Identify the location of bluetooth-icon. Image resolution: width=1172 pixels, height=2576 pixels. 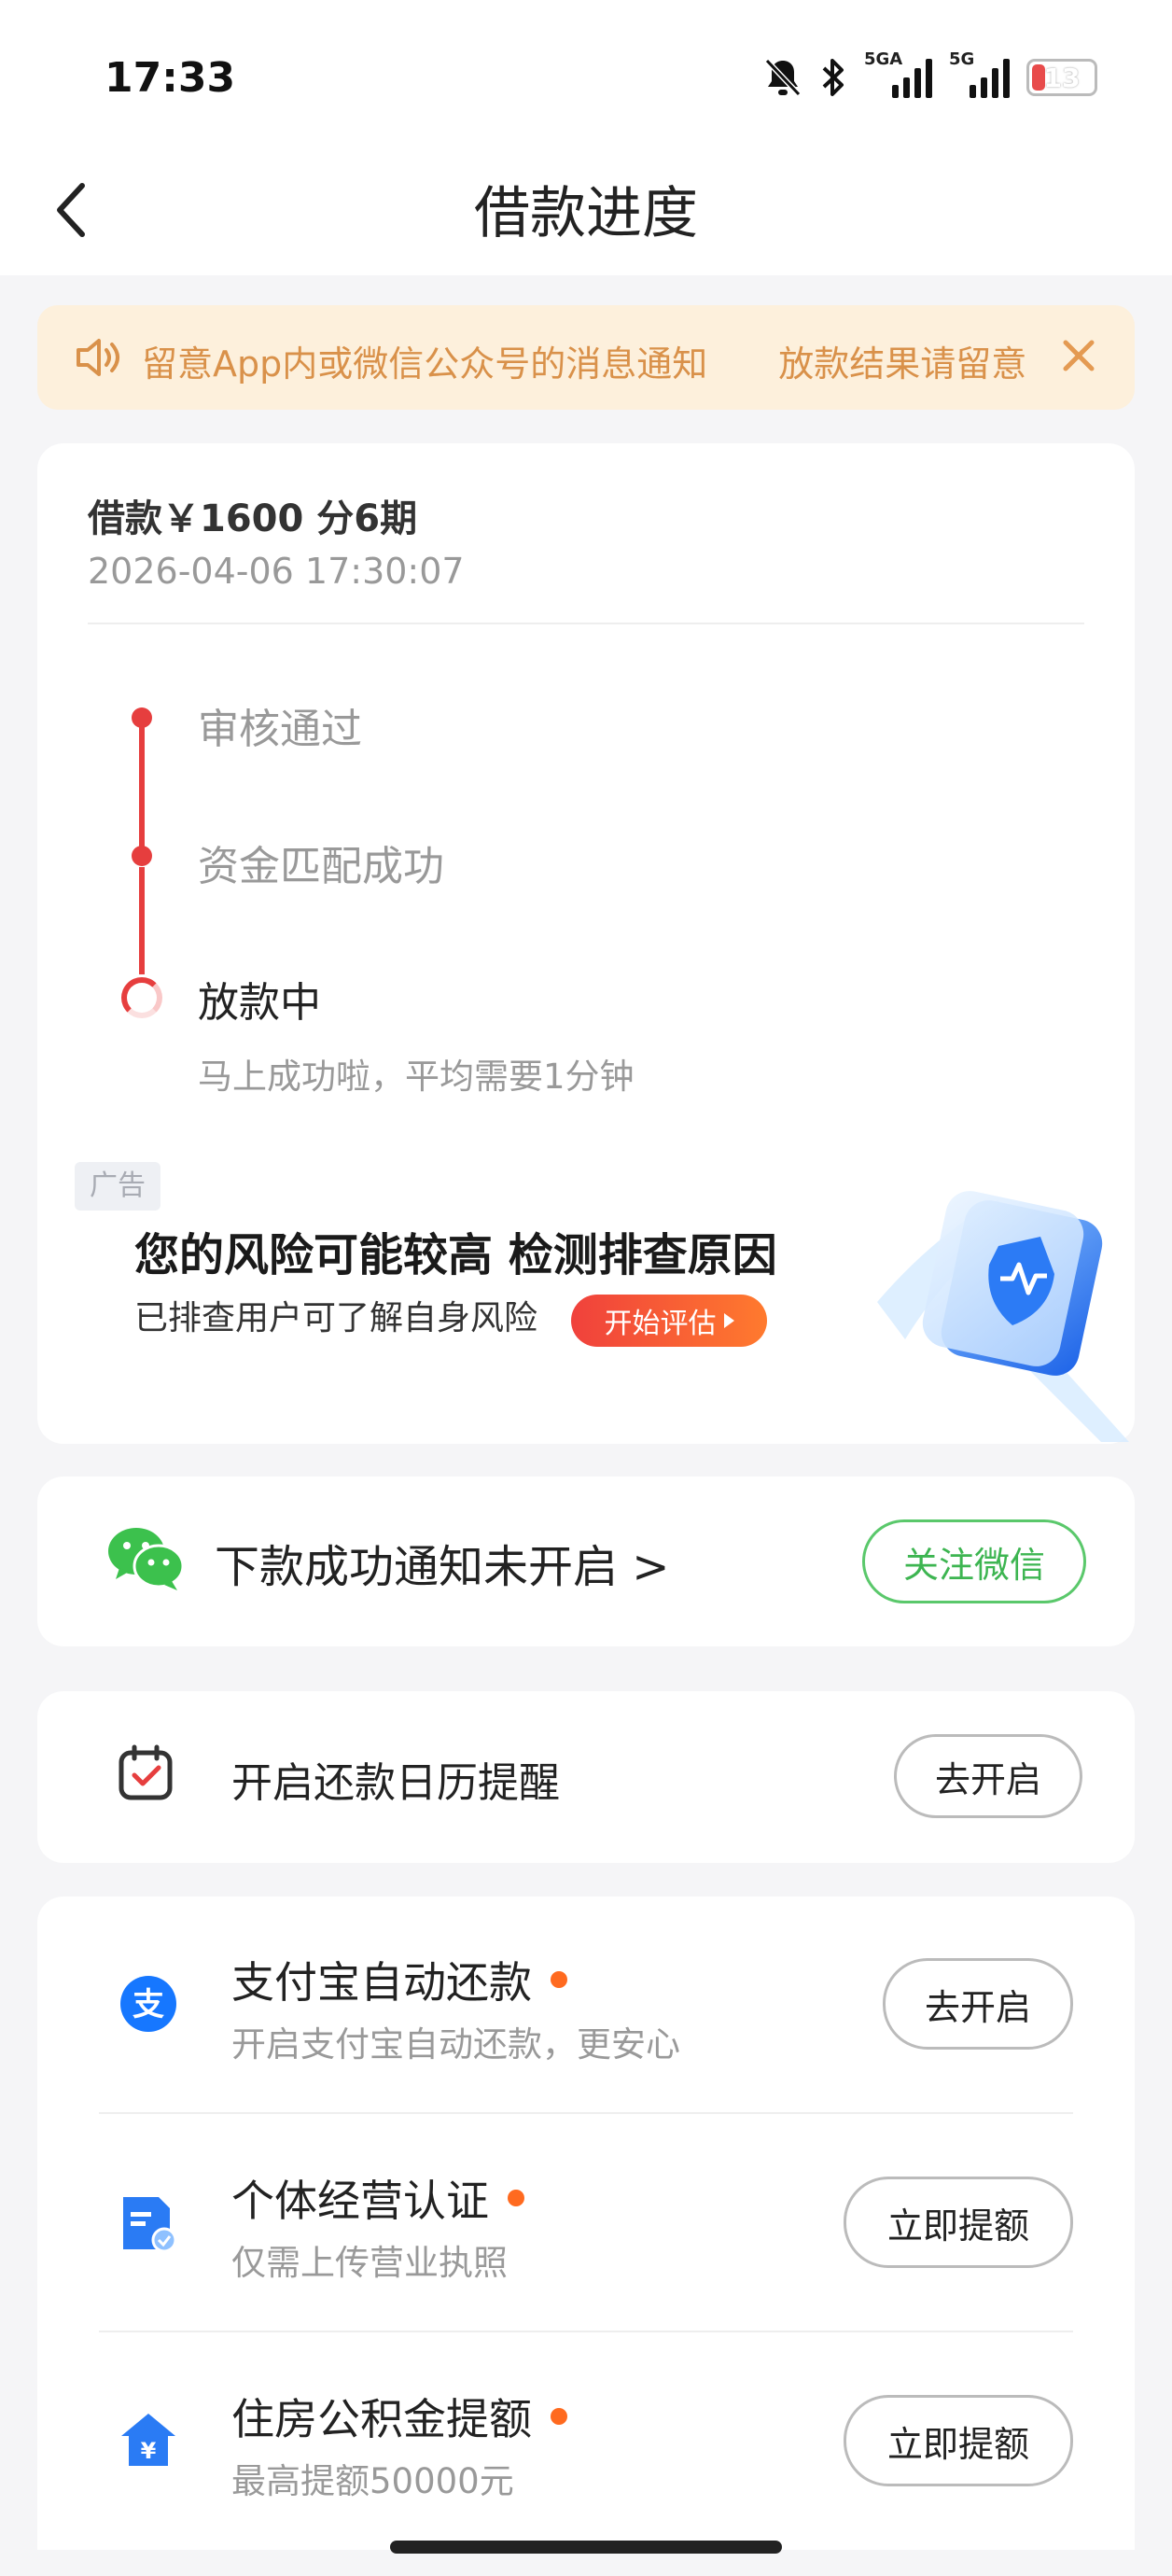
(833, 77).